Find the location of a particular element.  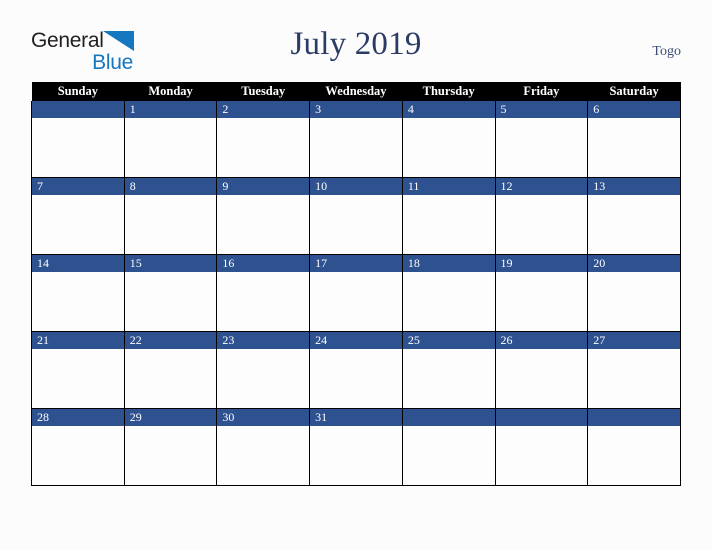

weekday-header-wednesday: Wednesday is located at coordinates (356, 91).